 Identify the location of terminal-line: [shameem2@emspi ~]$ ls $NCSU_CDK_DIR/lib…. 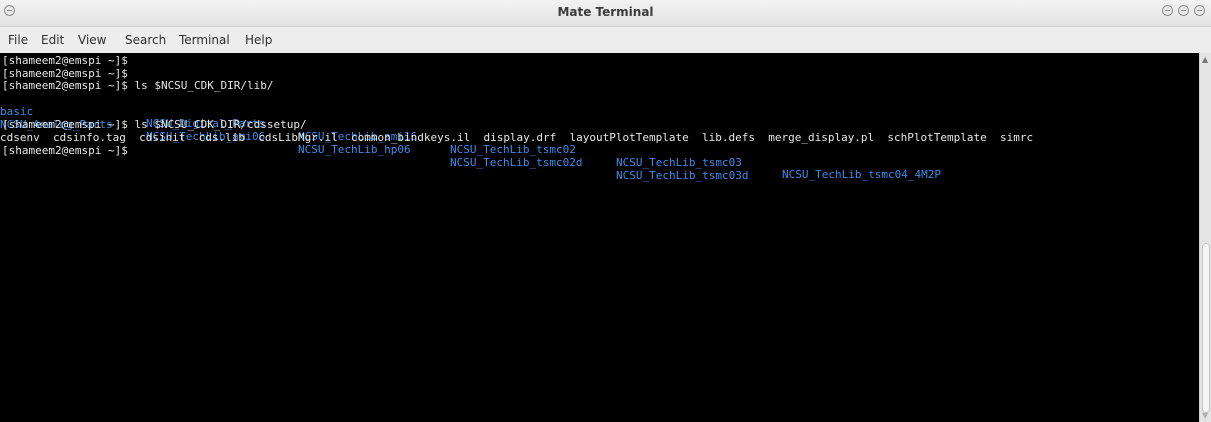
(138, 85).